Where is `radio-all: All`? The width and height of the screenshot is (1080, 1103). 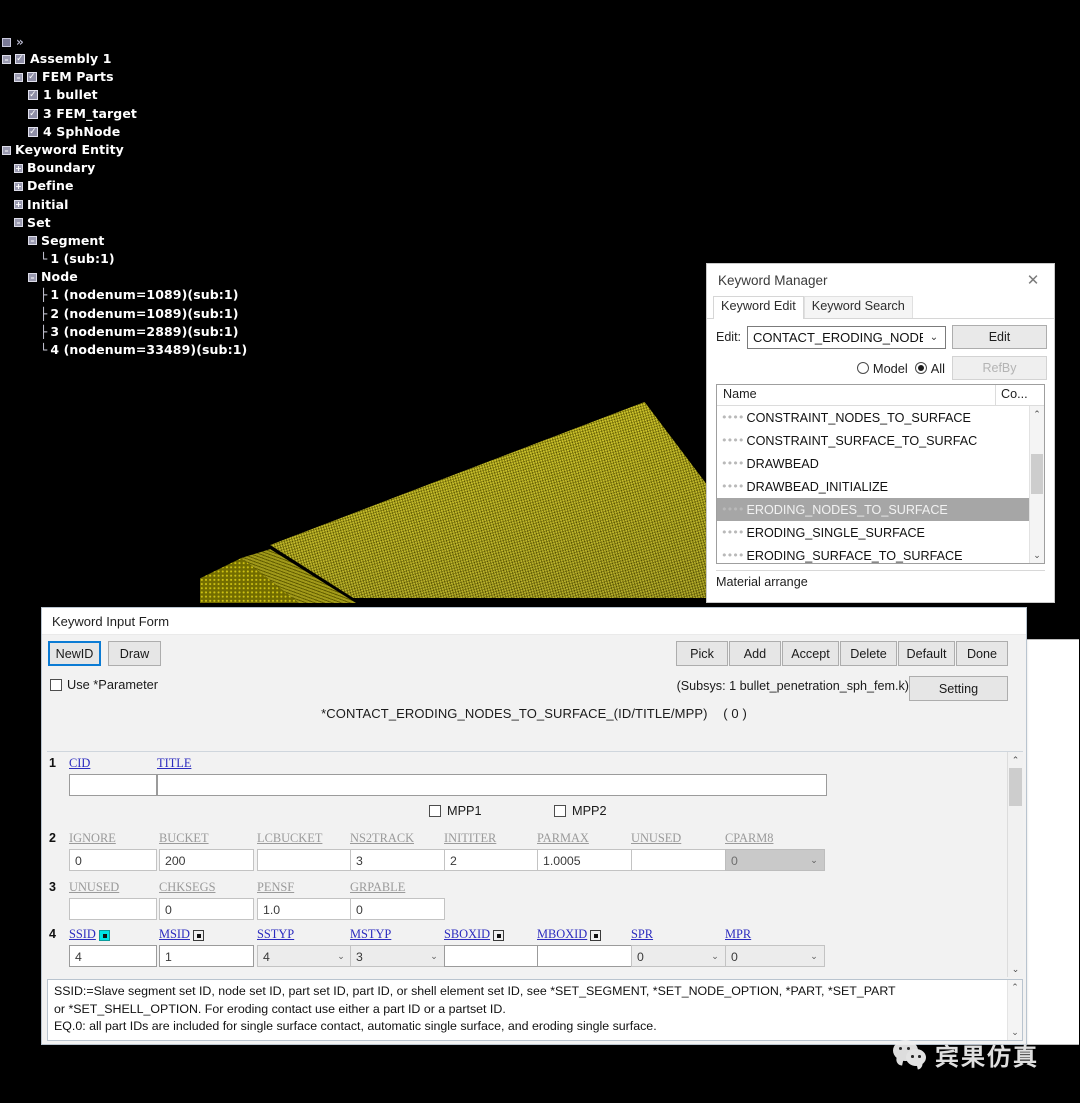 radio-all: All is located at coordinates (929, 368).